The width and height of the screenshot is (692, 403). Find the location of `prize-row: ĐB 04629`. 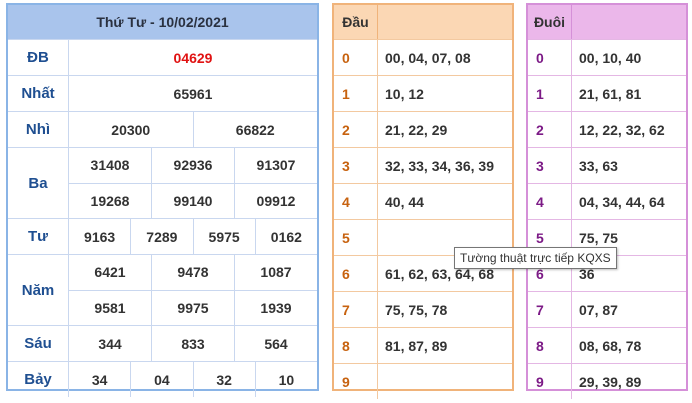

prize-row: ĐB 04629 is located at coordinates (162, 57).